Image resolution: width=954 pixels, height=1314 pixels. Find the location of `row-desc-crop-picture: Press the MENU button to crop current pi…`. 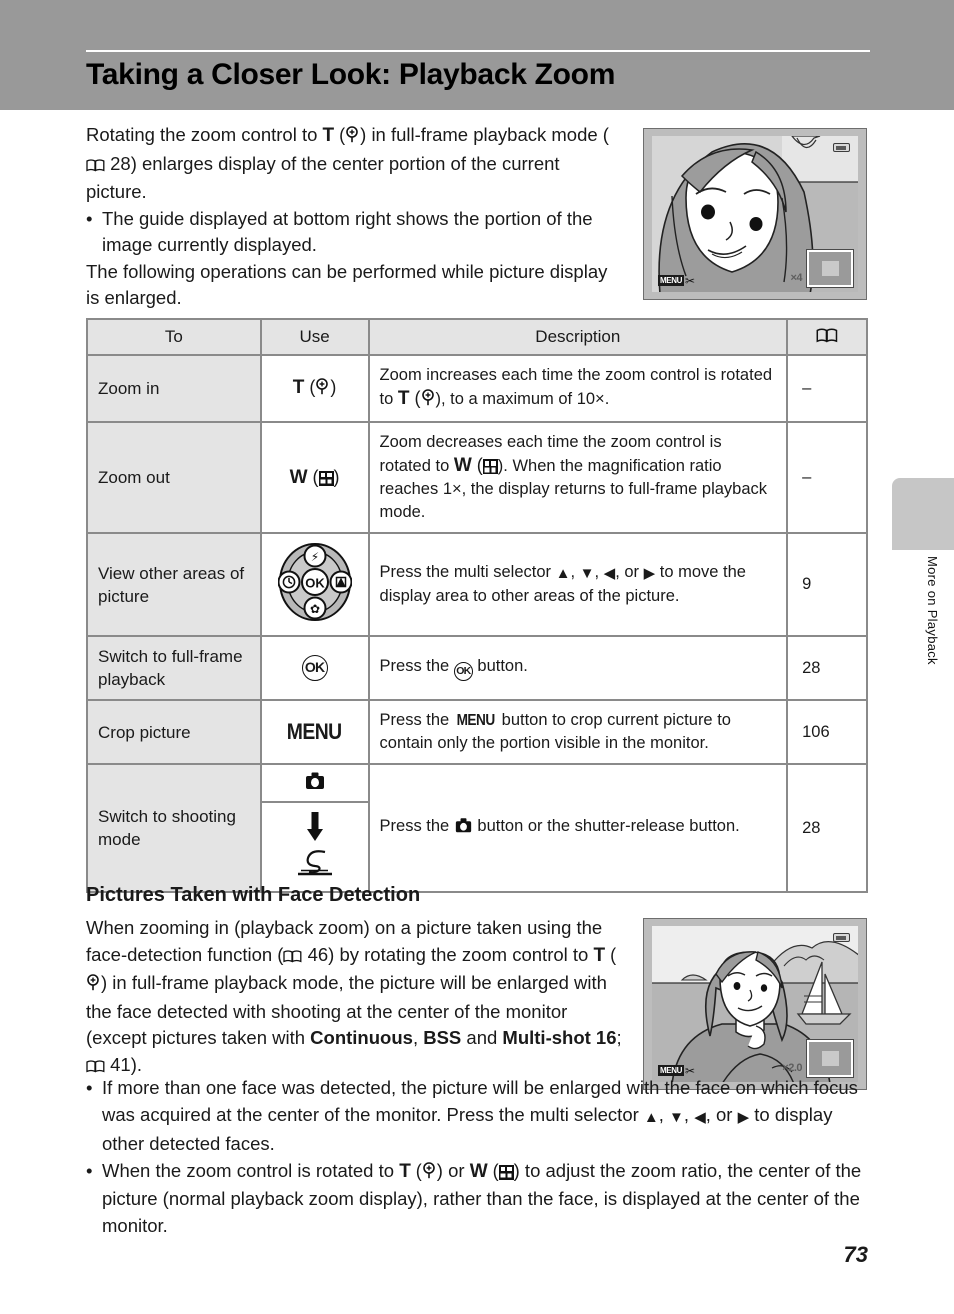

row-desc-crop-picture: Press the MENU button to crop current pi… is located at coordinates (578, 732).